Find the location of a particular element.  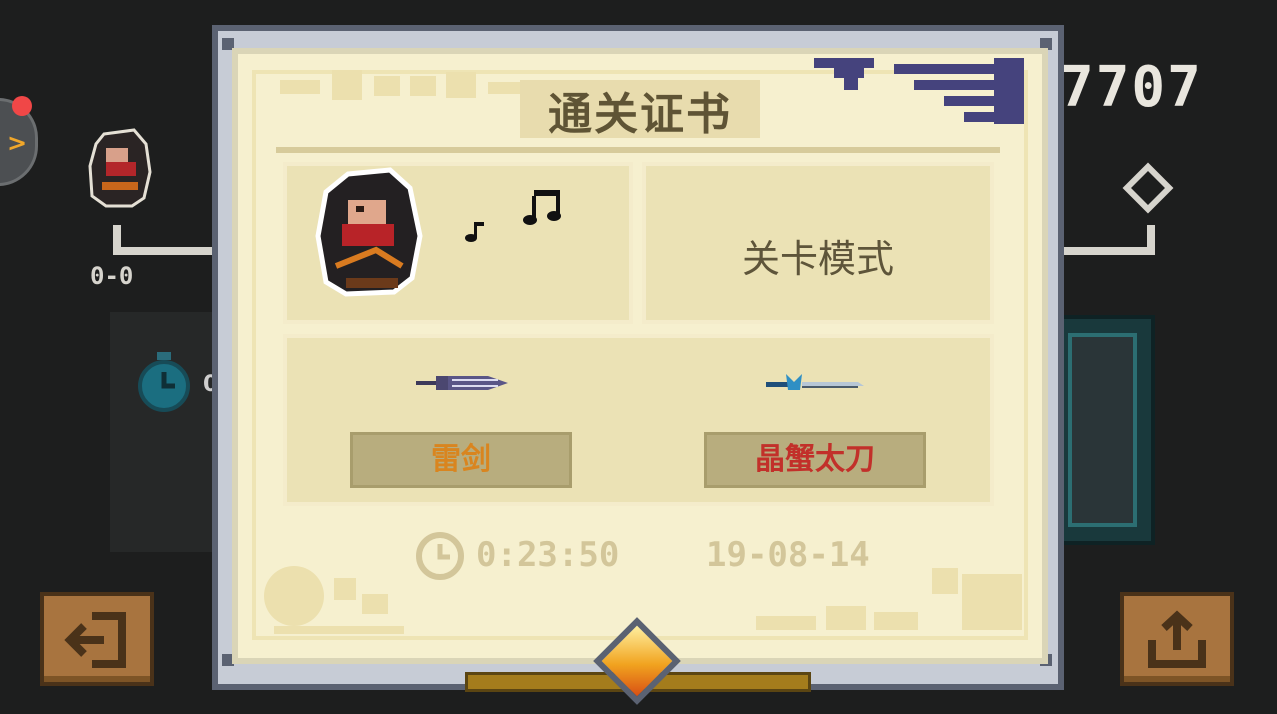

chevron-right-icon: > is located at coordinates (17, 143).